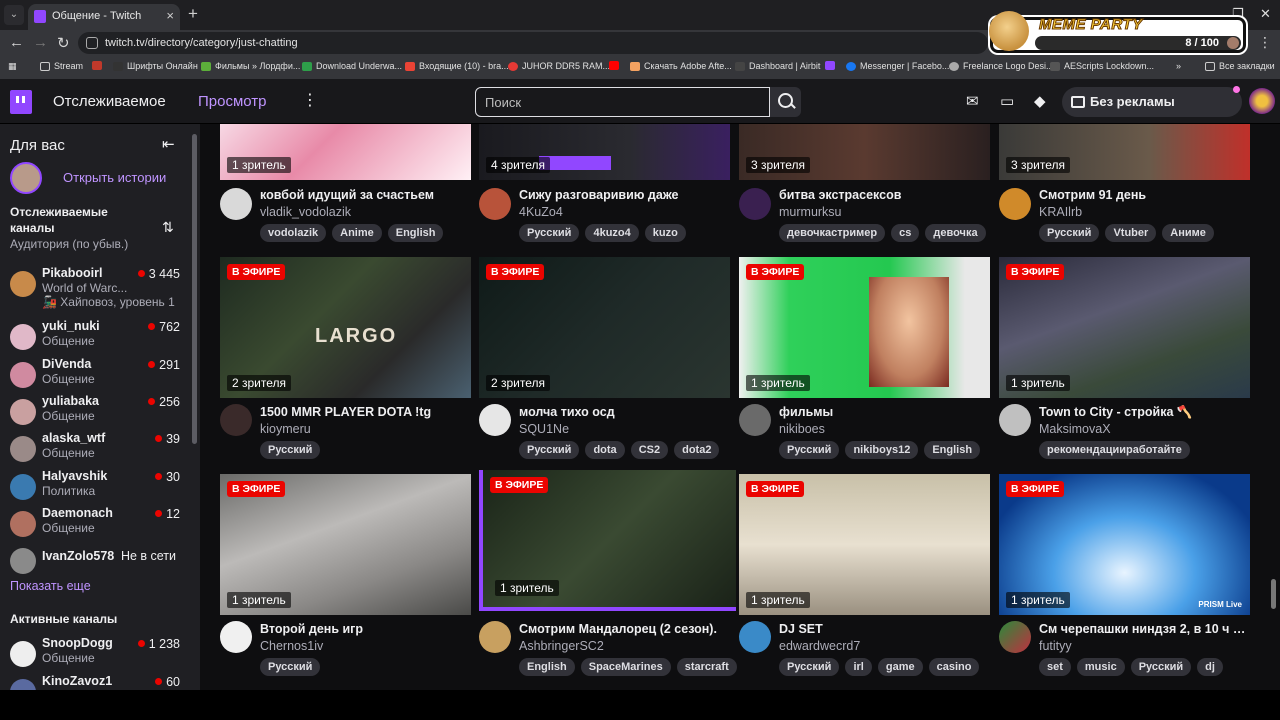  I want to click on channel-name: Chernos1iv, so click(291, 646).